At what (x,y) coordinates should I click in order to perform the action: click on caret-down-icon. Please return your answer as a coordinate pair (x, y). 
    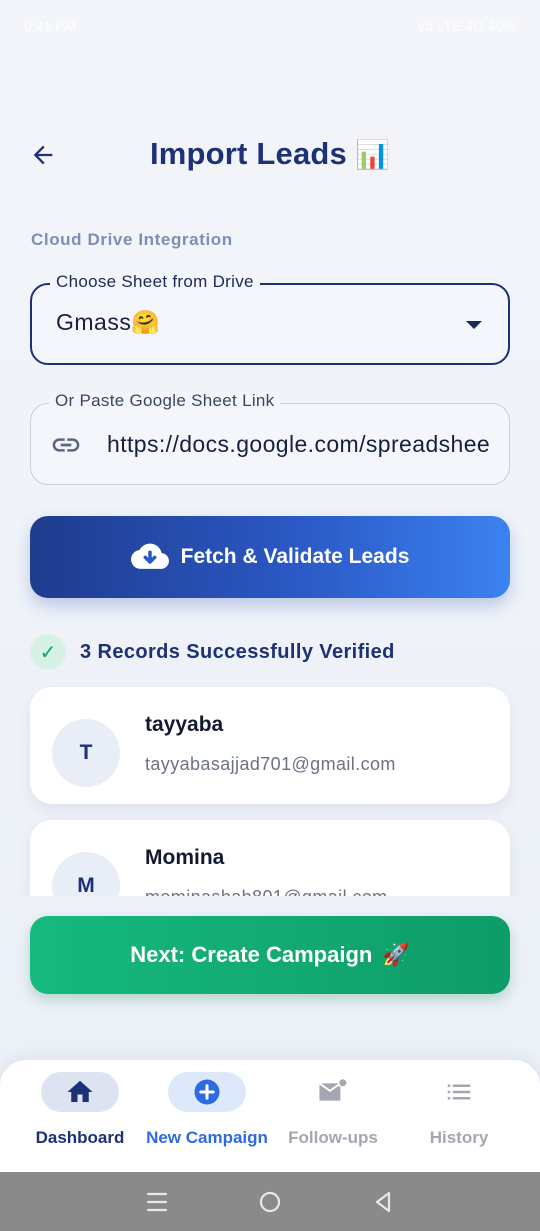
    Looking at the image, I should click on (474, 325).